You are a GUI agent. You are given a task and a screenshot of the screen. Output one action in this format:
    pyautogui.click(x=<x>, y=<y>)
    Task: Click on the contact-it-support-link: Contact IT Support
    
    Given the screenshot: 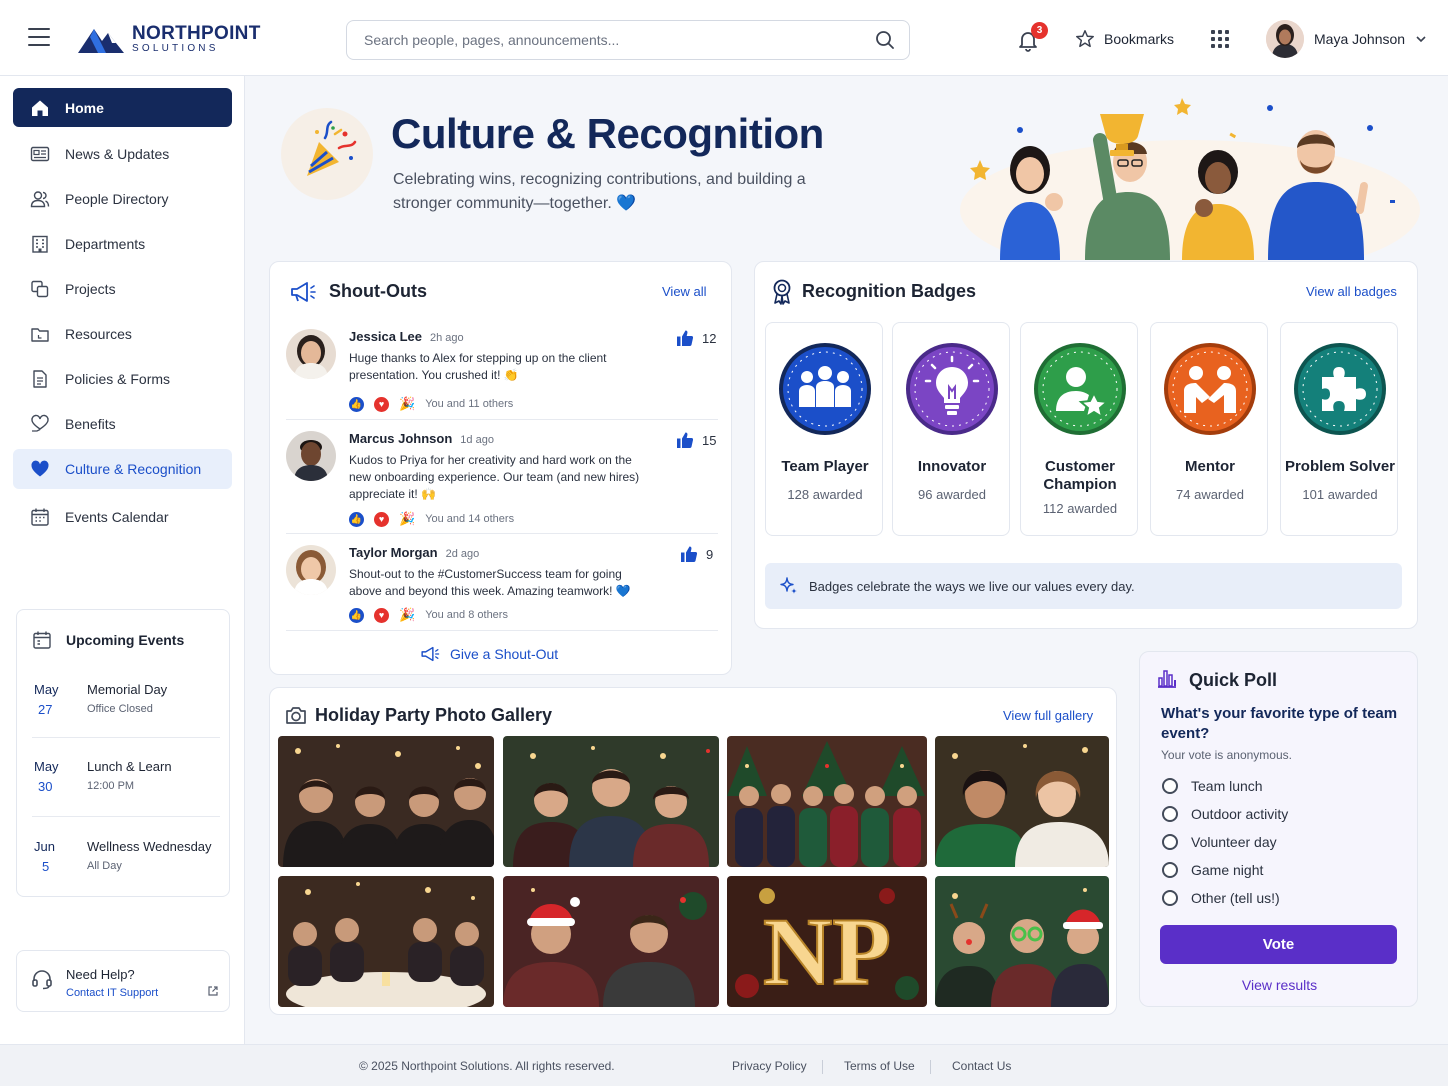 What is the action you would take?
    pyautogui.click(x=112, y=993)
    